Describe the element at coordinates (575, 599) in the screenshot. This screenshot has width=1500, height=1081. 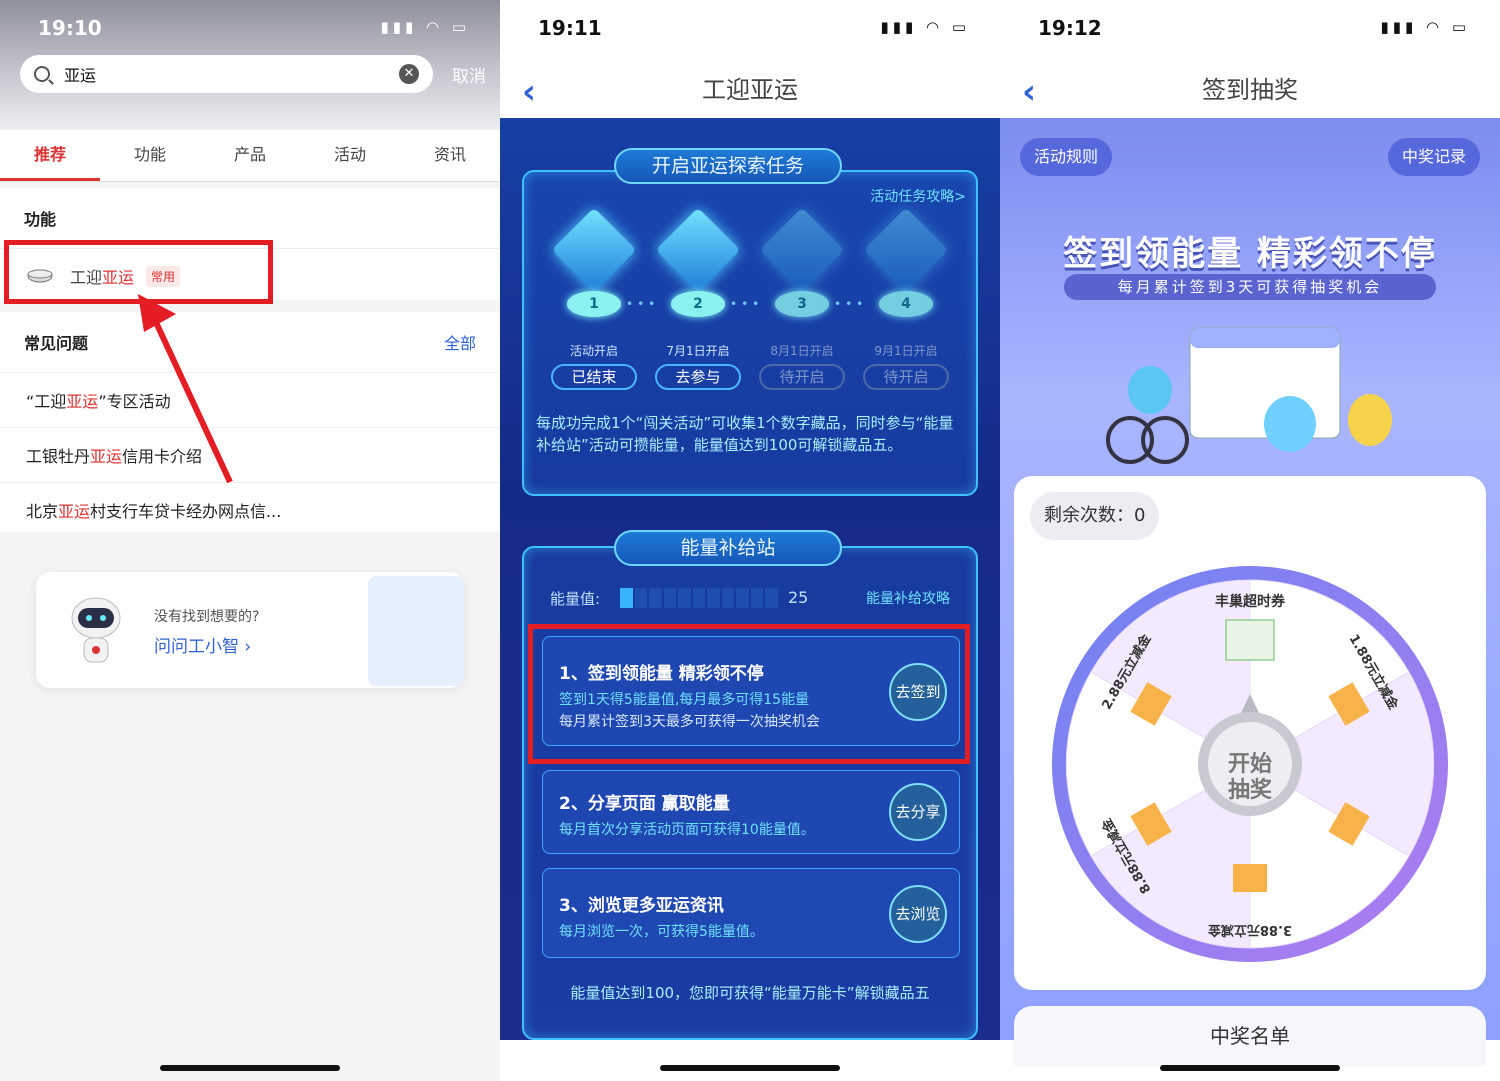
I see `energy-label: 能量值:` at that location.